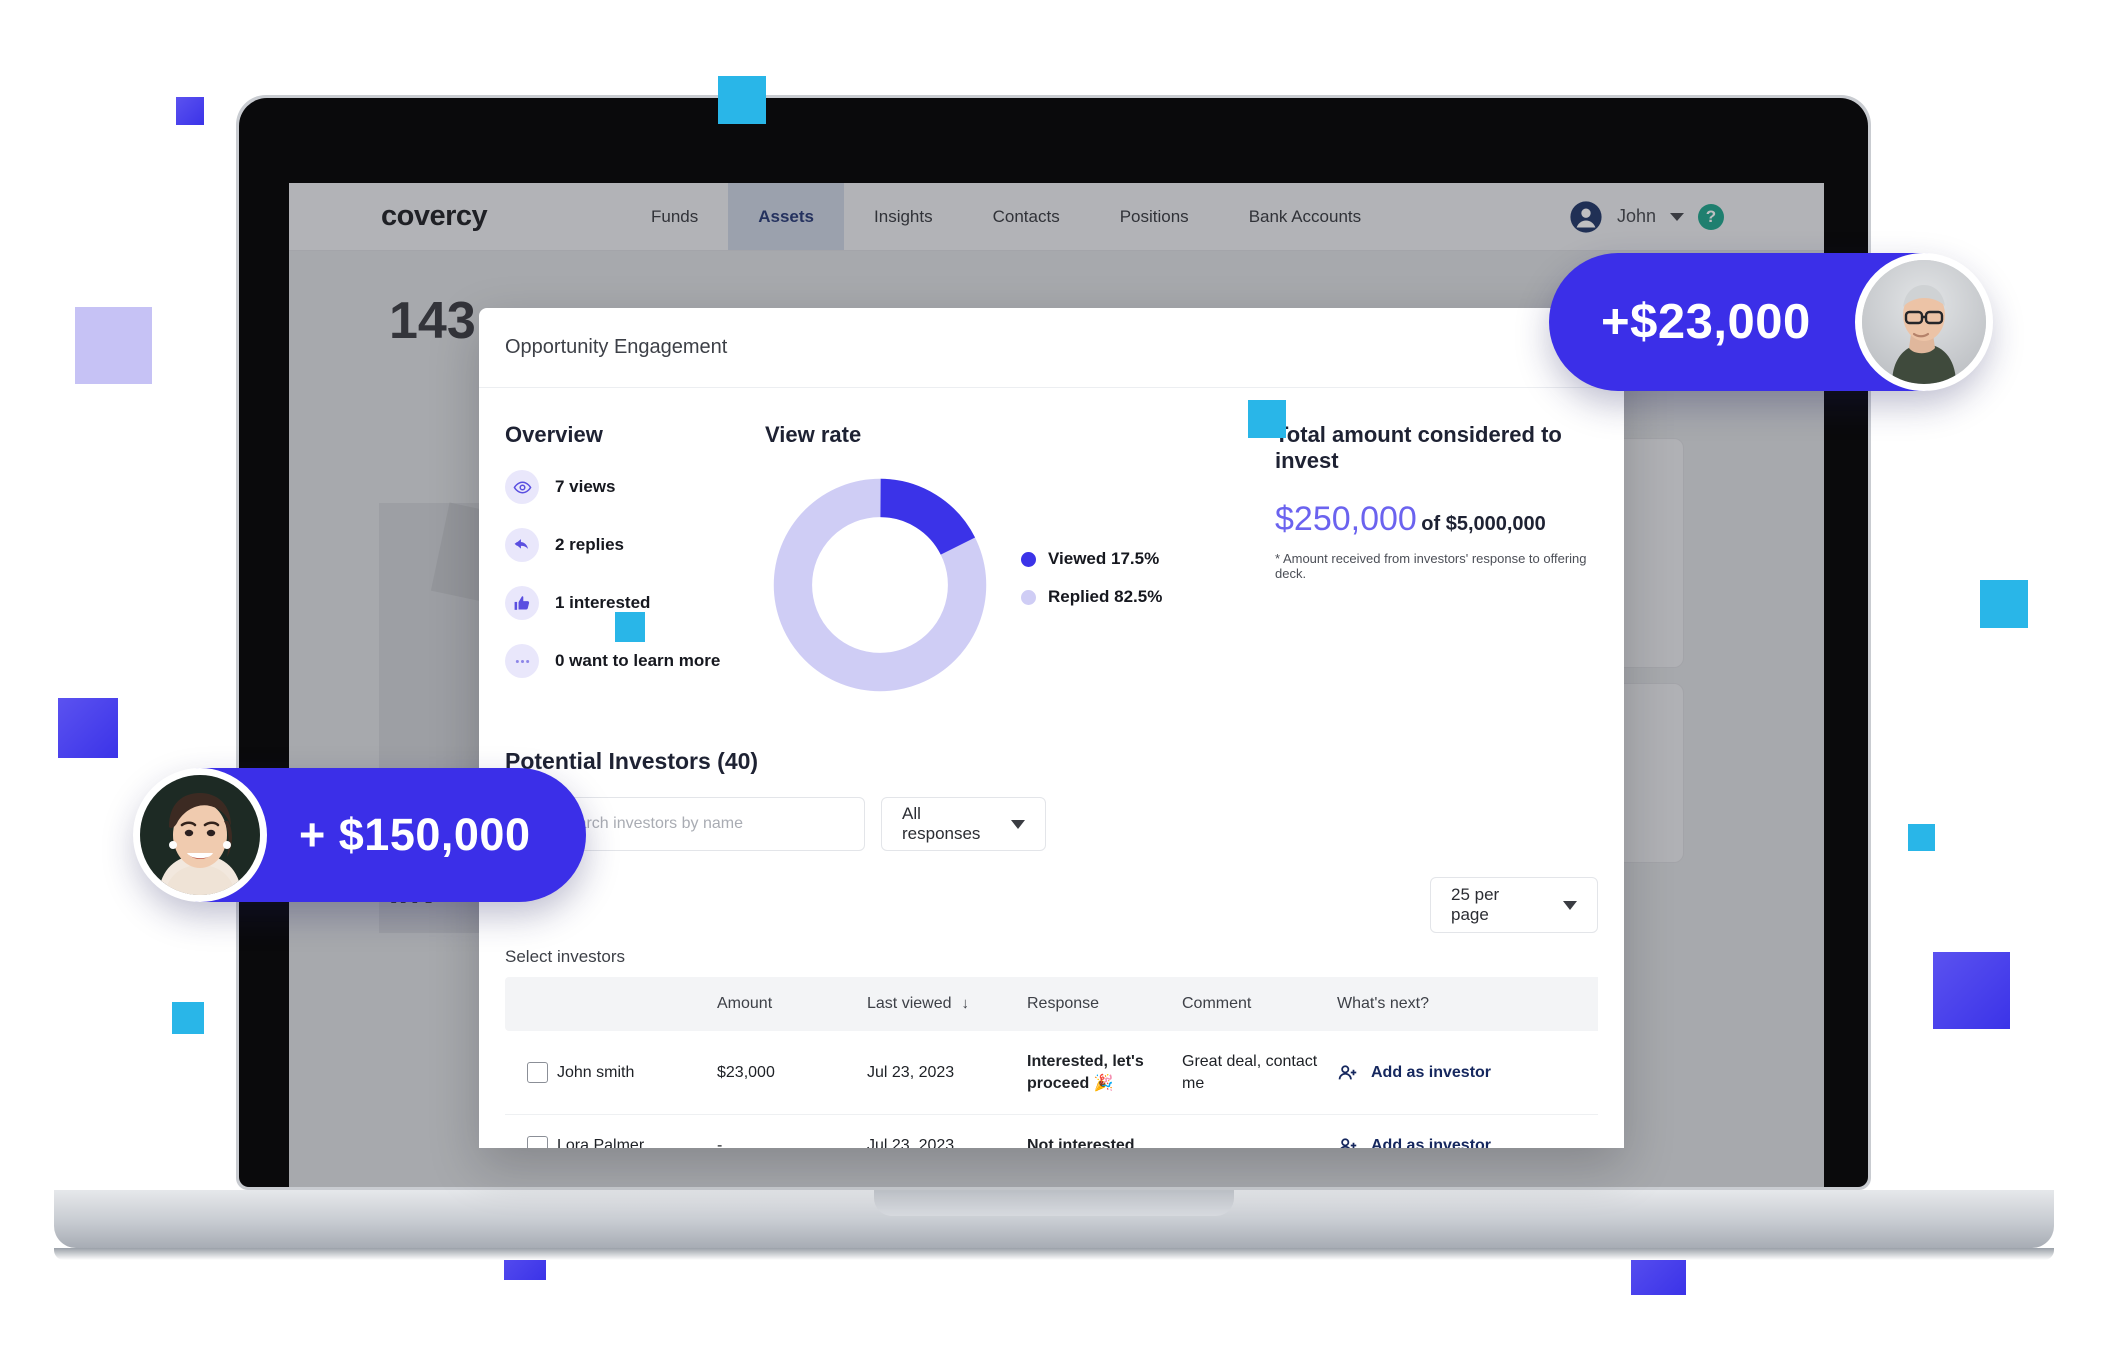 This screenshot has height=1350, width=2126. I want to click on total-amount-title: Total amount considered to invest, so click(1418, 447).